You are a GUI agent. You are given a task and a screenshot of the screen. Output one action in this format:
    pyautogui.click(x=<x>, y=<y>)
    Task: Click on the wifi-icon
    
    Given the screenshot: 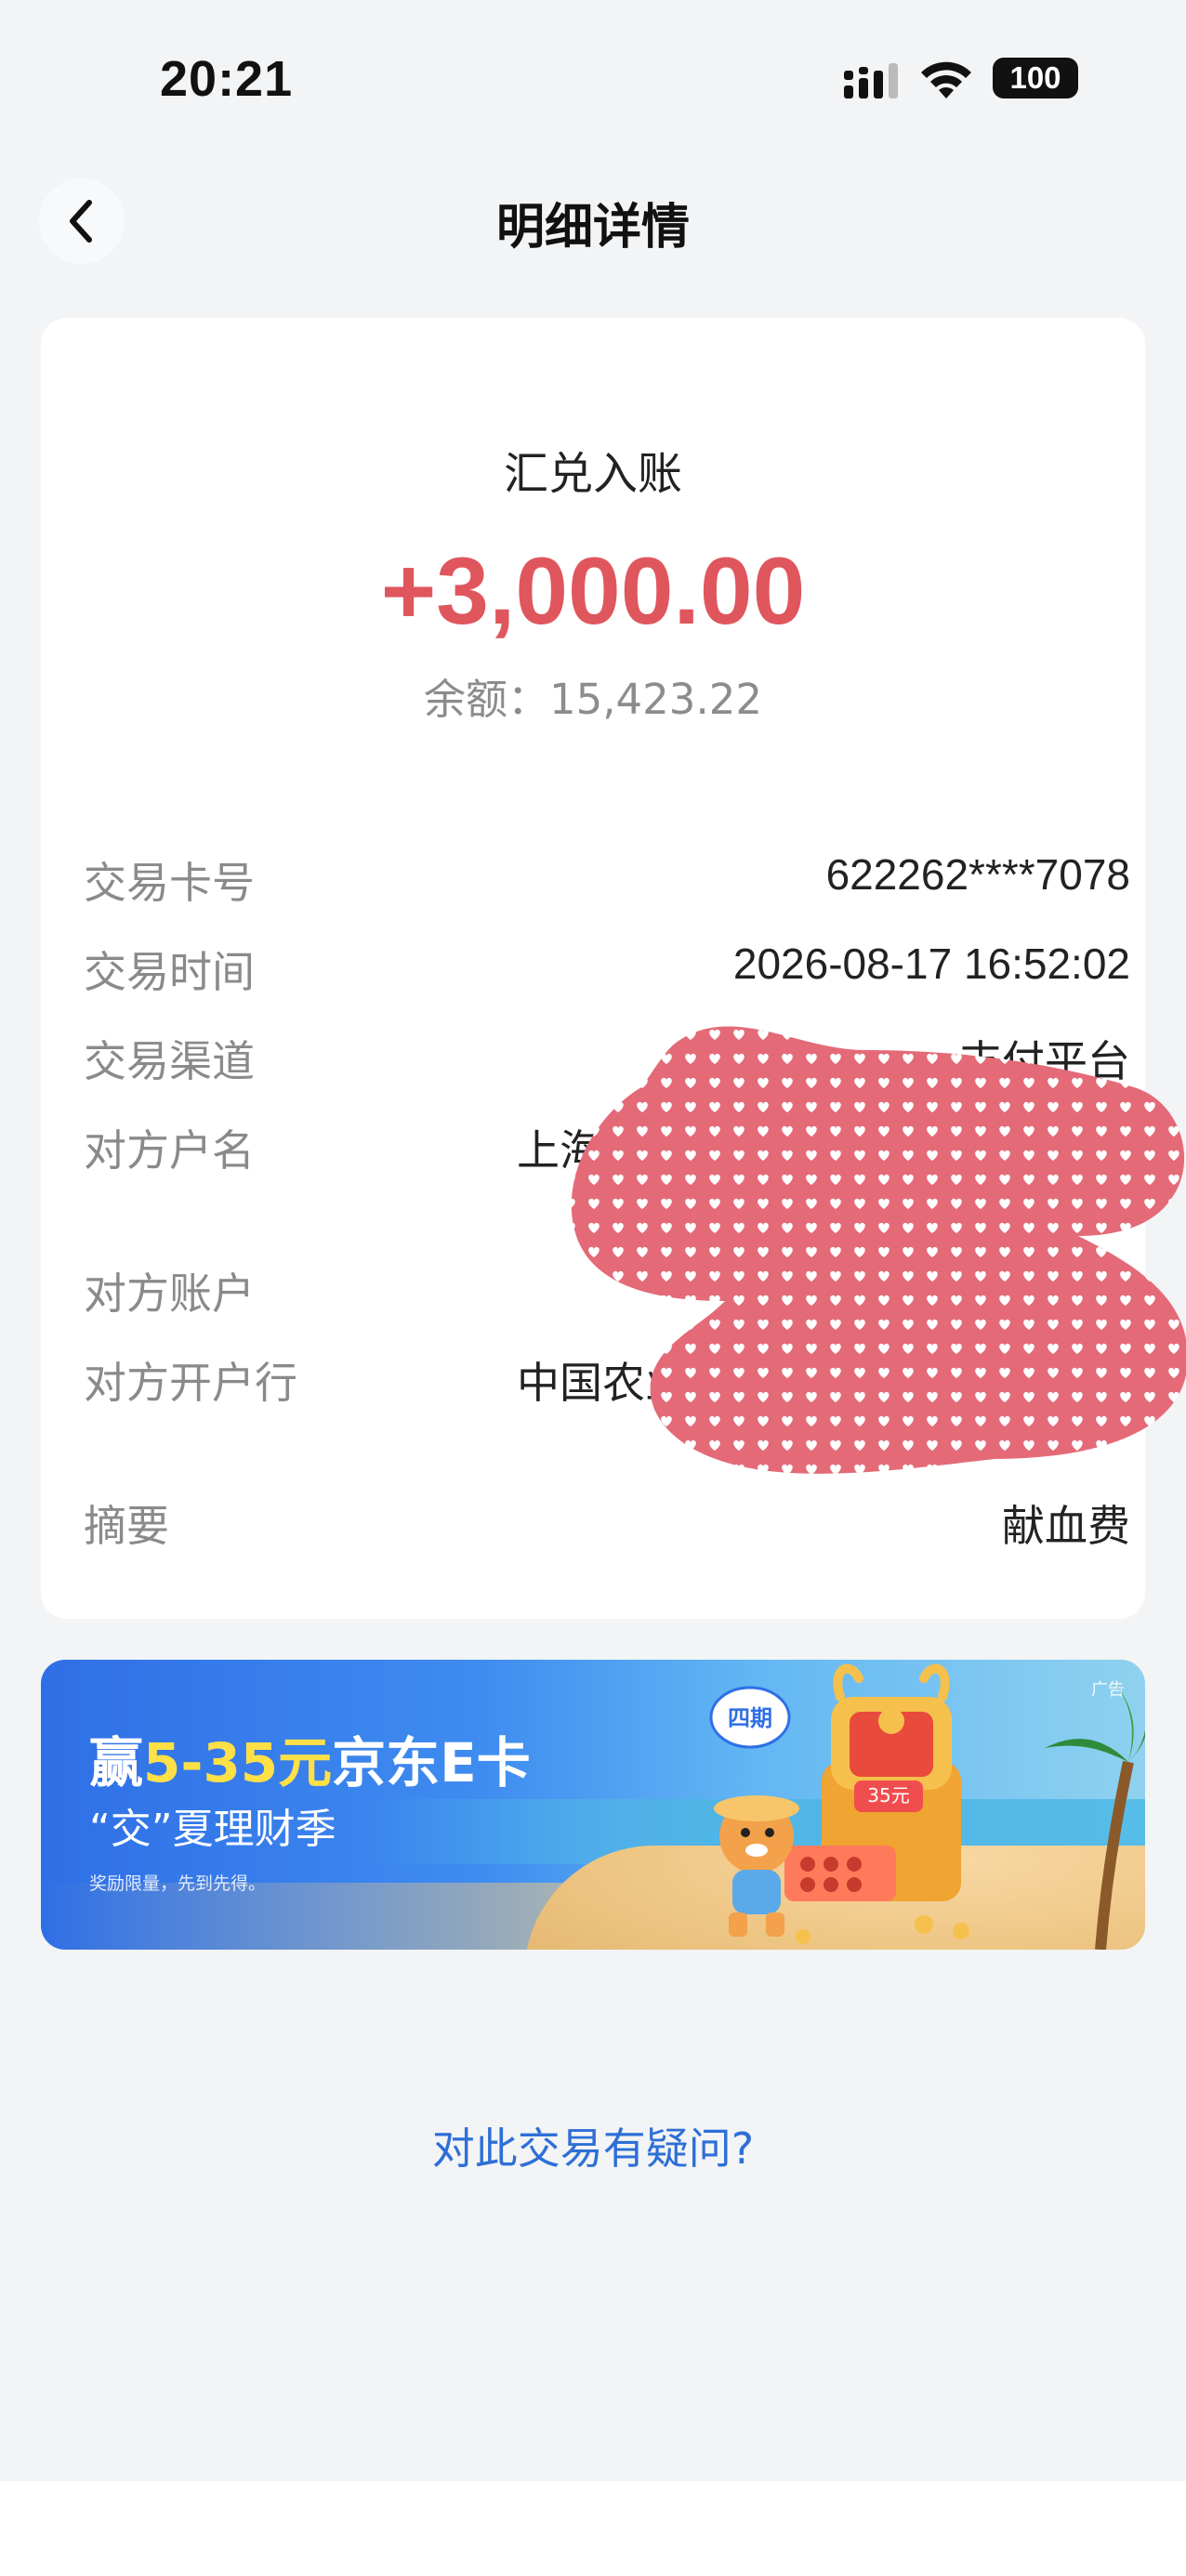 What is the action you would take?
    pyautogui.click(x=946, y=80)
    